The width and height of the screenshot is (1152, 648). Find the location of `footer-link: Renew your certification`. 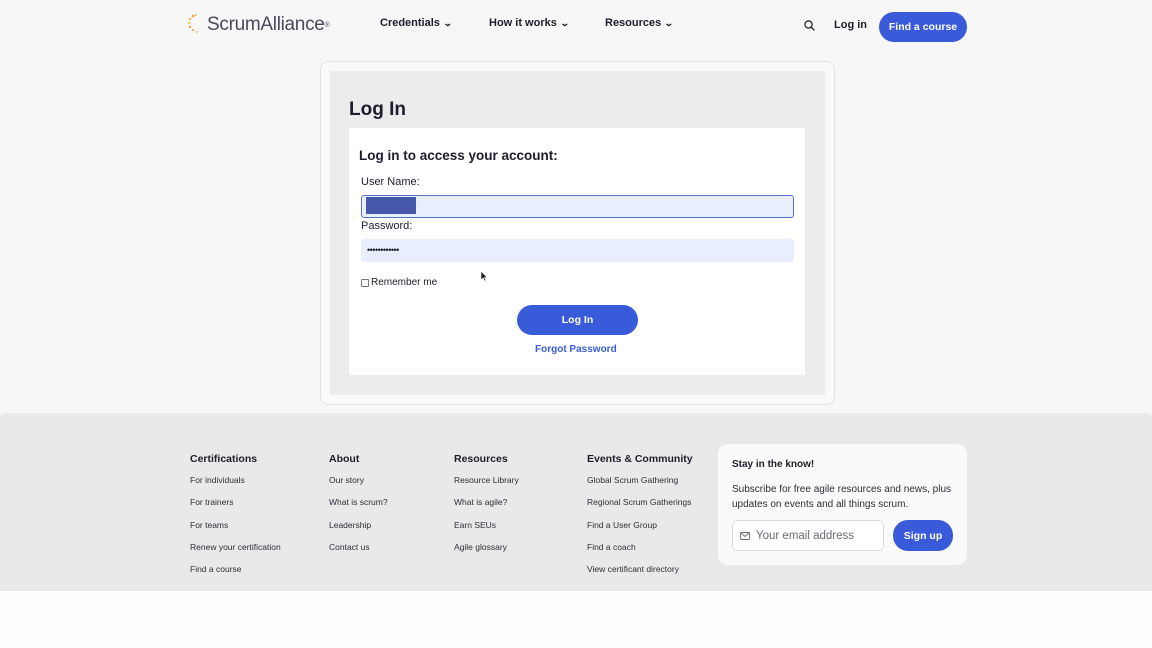

footer-link: Renew your certification is located at coordinates (235, 553).